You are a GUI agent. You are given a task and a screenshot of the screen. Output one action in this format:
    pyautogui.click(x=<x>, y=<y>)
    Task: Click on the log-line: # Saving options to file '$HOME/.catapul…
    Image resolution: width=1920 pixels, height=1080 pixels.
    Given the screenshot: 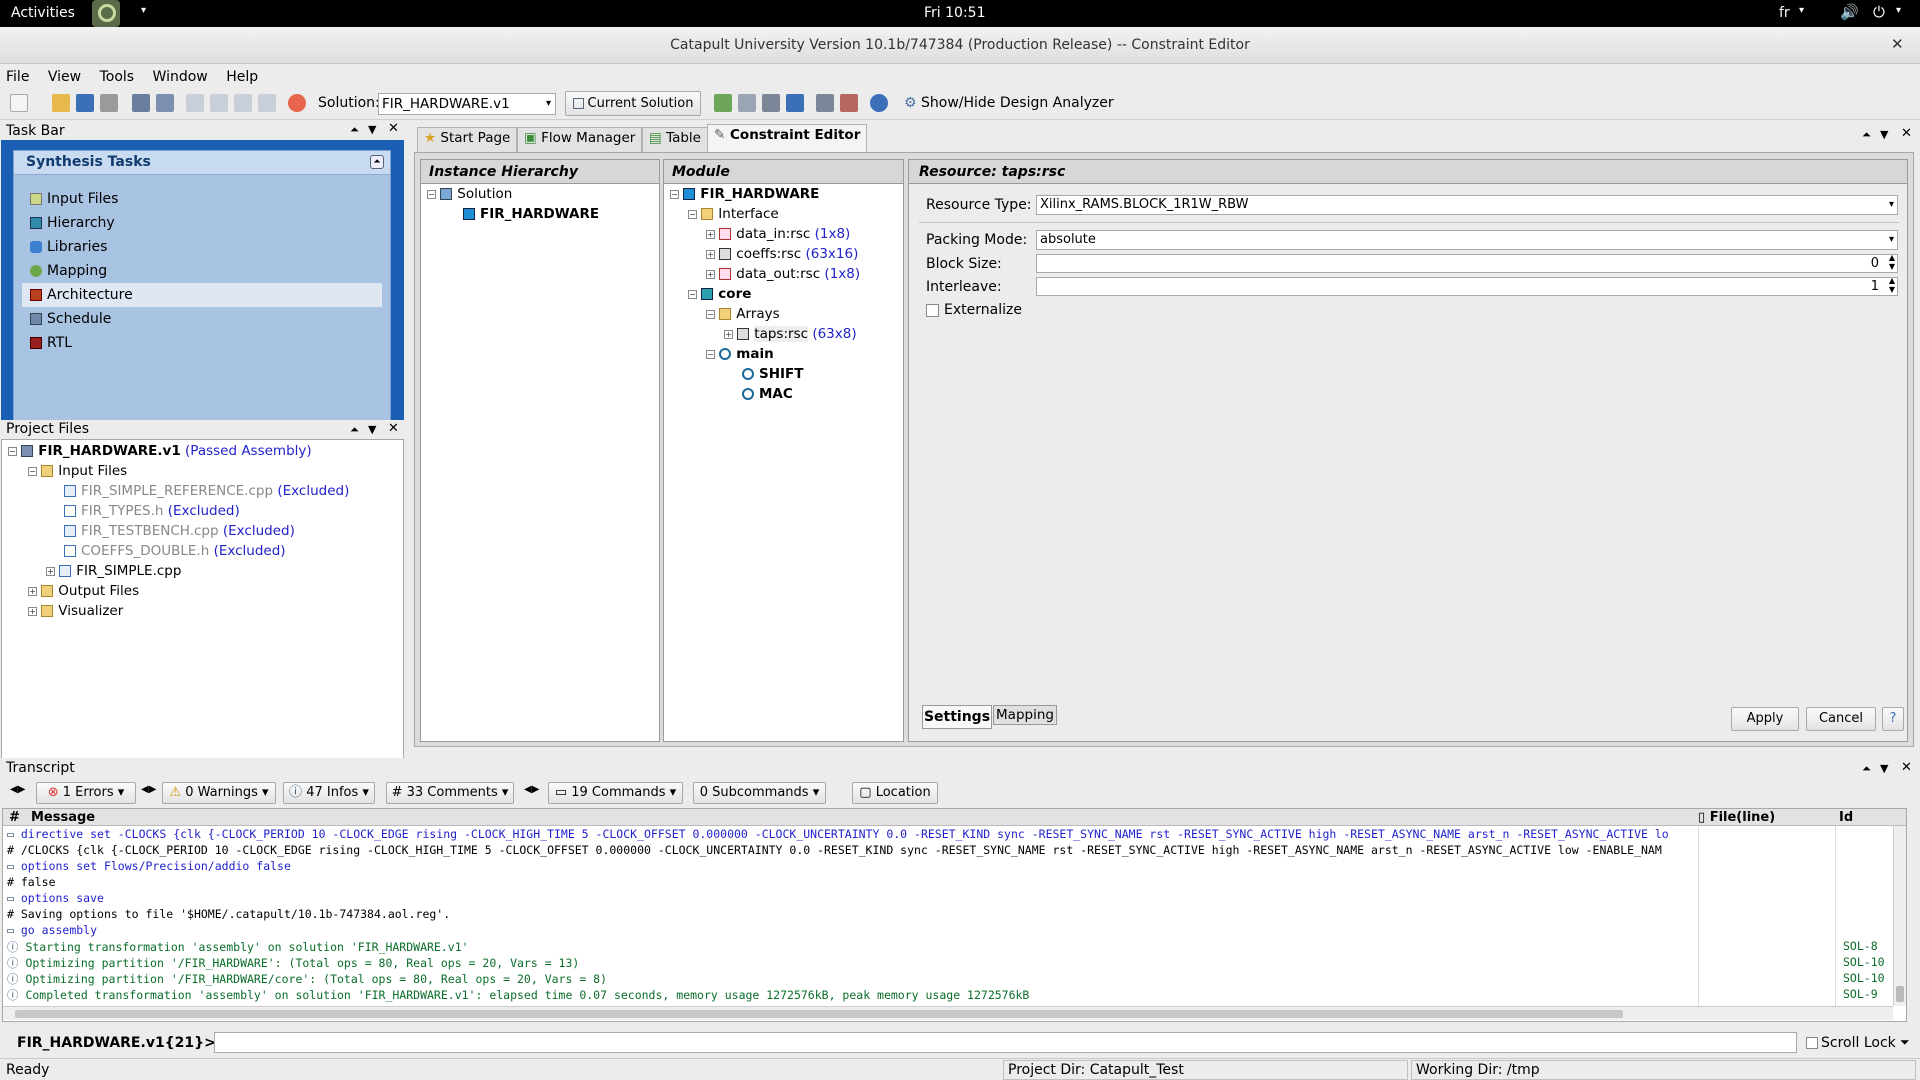 What is the action you would take?
    pyautogui.click(x=852, y=915)
    